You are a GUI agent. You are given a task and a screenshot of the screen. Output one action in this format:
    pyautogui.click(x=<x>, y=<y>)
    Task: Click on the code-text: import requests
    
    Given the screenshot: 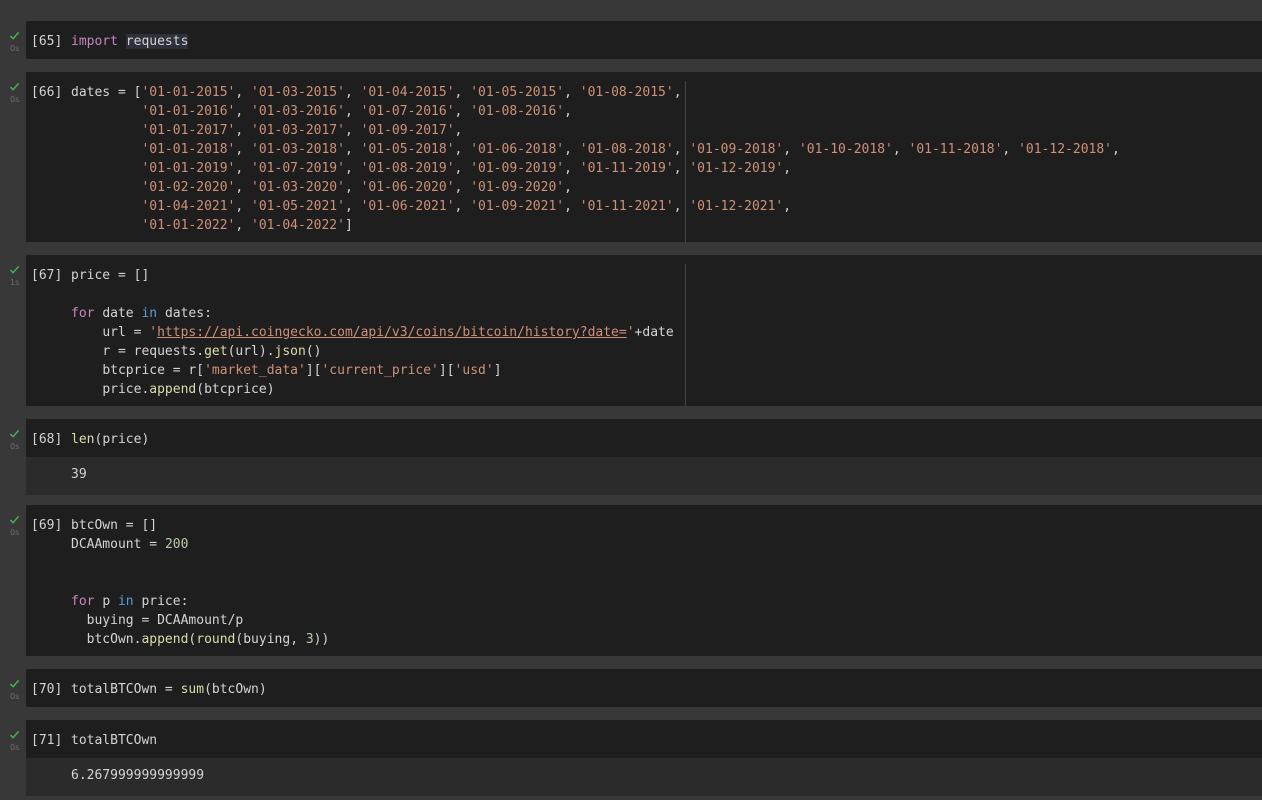 What is the action you would take?
    pyautogui.click(x=130, y=41)
    